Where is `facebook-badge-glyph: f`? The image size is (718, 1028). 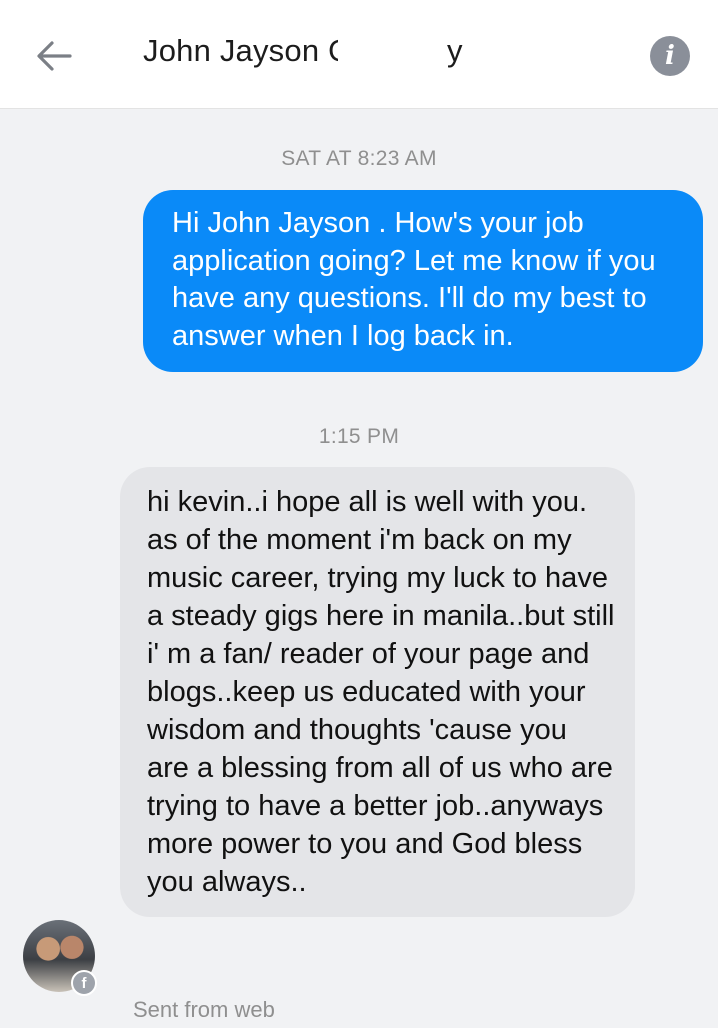
facebook-badge-glyph: f is located at coordinates (84, 983).